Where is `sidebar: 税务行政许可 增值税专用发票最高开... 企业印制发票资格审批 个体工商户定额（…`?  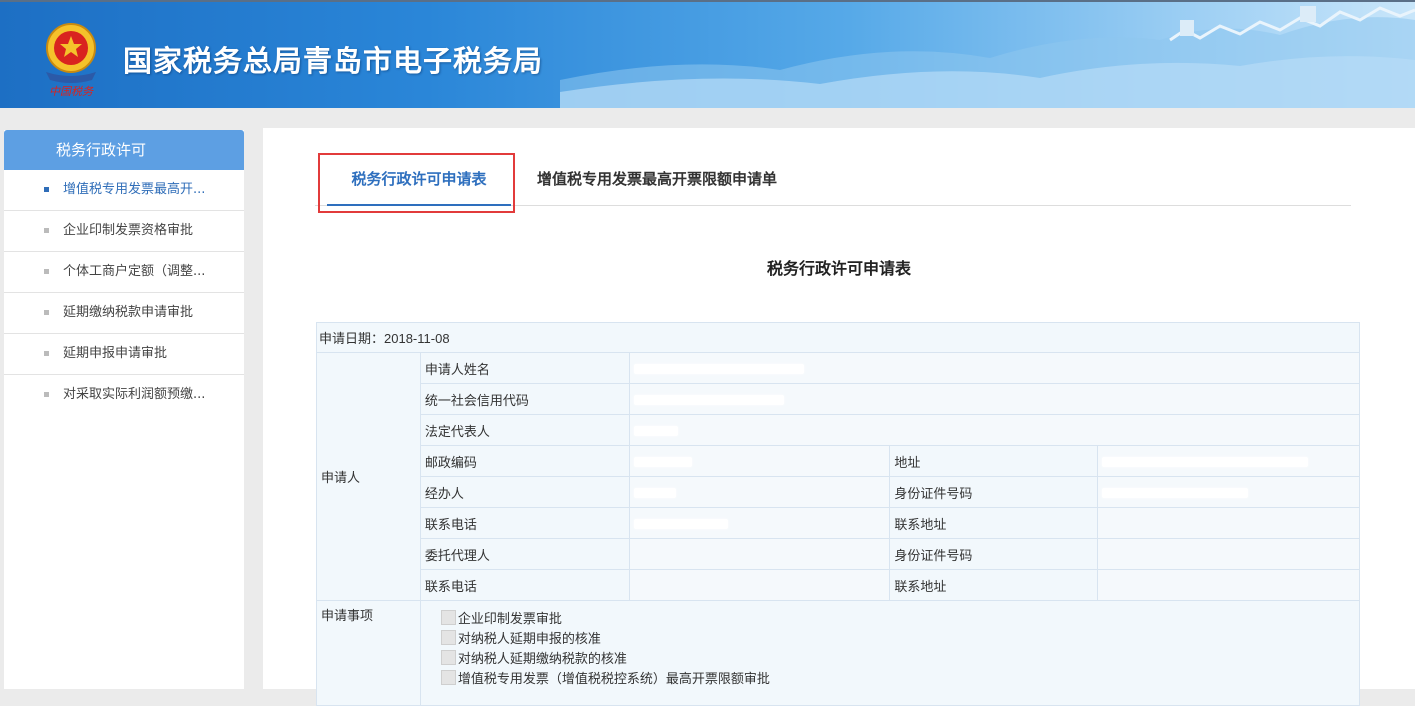
sidebar: 税务行政许可 增值税专用发票最高开... 企业印制发票资格审批 个体工商户定额（… is located at coordinates (124, 409).